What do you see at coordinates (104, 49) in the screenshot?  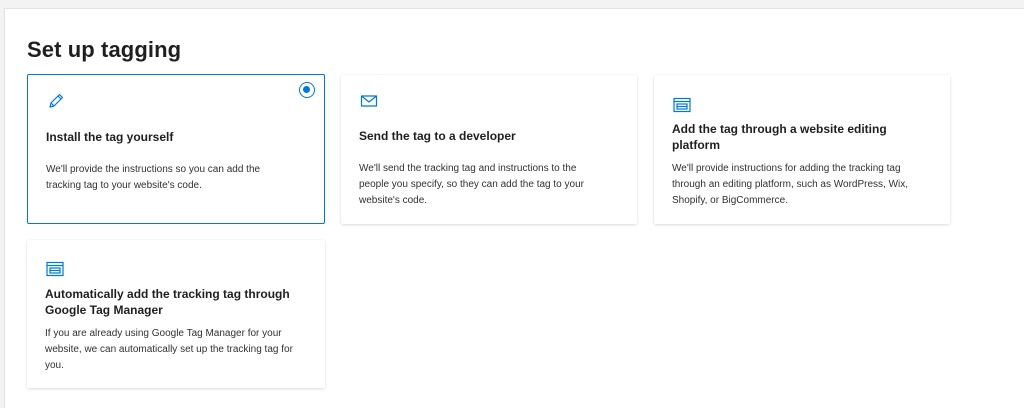 I see `page-title: Set up tagging` at bounding box center [104, 49].